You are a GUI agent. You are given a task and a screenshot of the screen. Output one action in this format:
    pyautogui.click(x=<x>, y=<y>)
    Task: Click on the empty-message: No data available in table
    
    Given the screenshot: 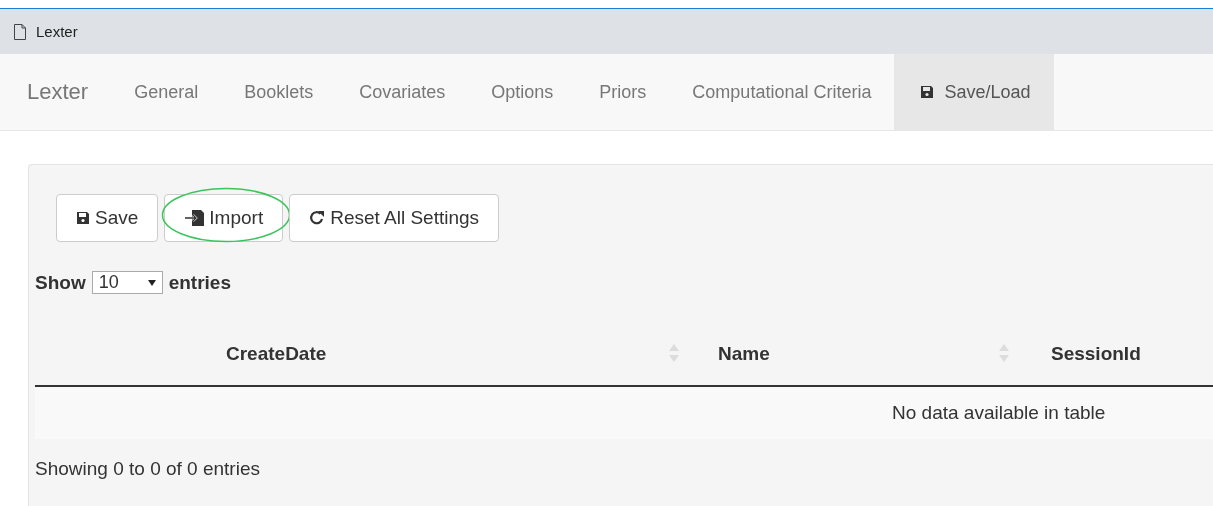 What is the action you would take?
    pyautogui.click(x=999, y=413)
    